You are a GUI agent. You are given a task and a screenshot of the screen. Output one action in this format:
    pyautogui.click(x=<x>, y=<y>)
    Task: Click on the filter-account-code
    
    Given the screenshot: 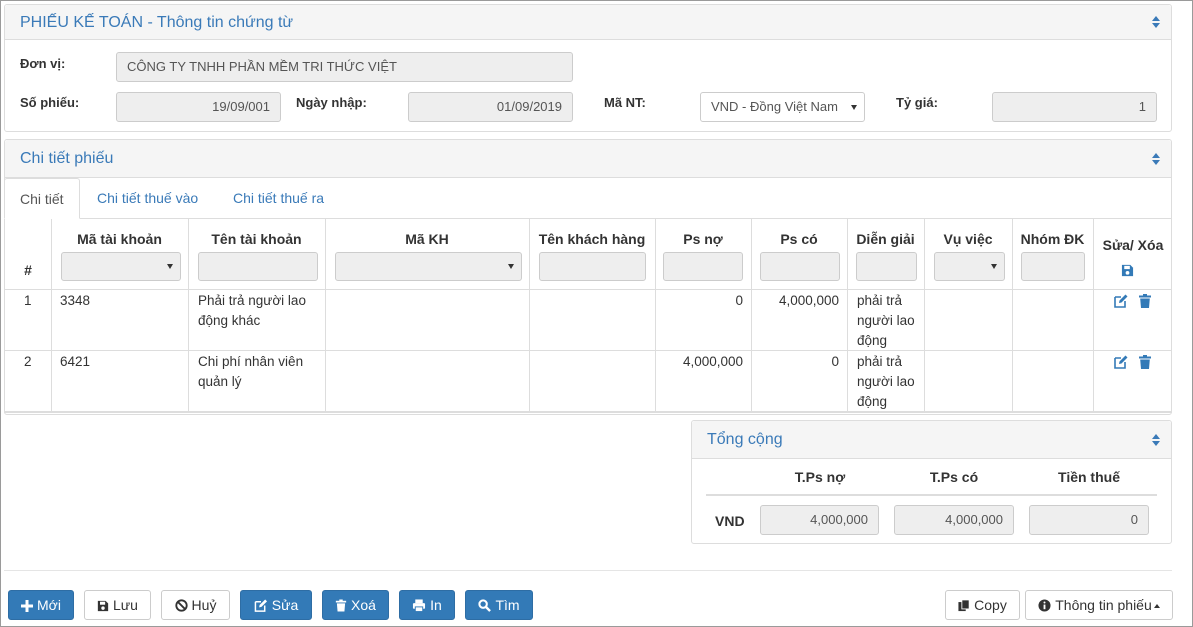 What is the action you would take?
    pyautogui.click(x=121, y=266)
    